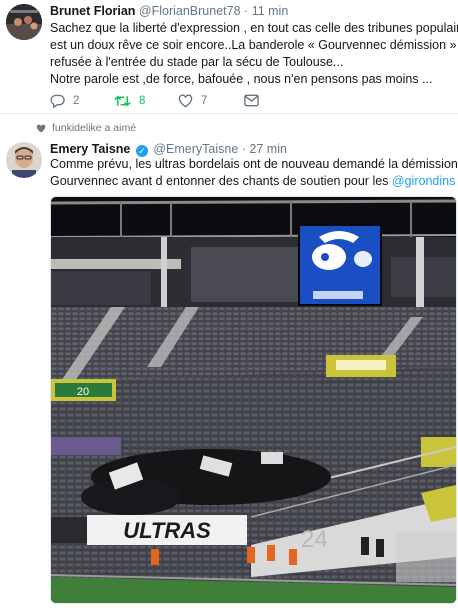 This screenshot has height=608, width=458. What do you see at coordinates (423, 181) in the screenshot?
I see `mention-girondins: @girondins` at bounding box center [423, 181].